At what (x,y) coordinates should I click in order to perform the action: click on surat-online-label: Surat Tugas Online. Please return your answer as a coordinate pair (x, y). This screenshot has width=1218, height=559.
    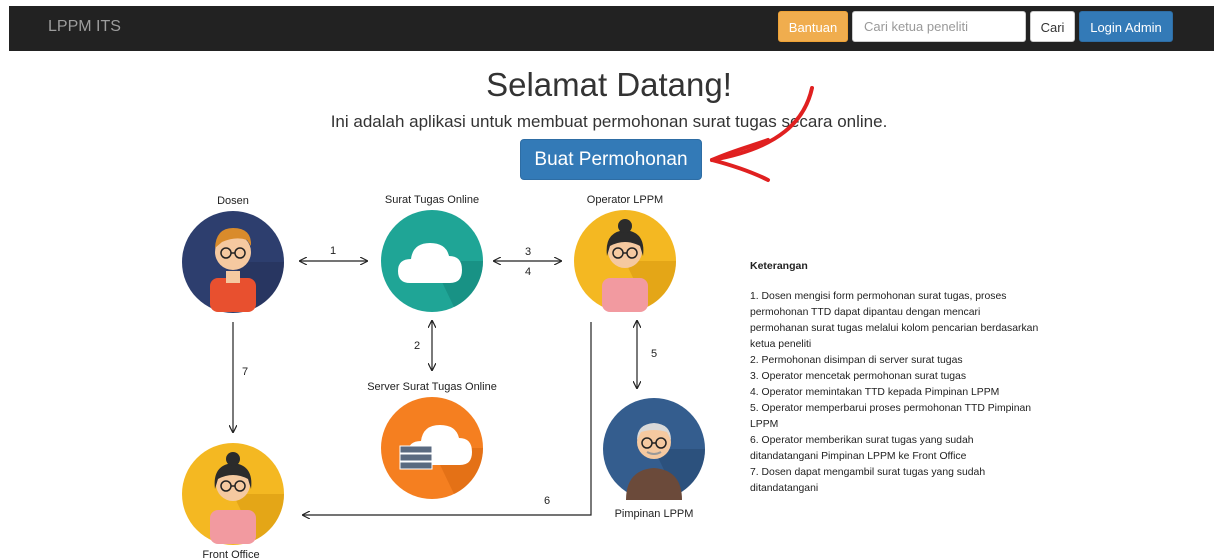
    Looking at the image, I should click on (432, 200).